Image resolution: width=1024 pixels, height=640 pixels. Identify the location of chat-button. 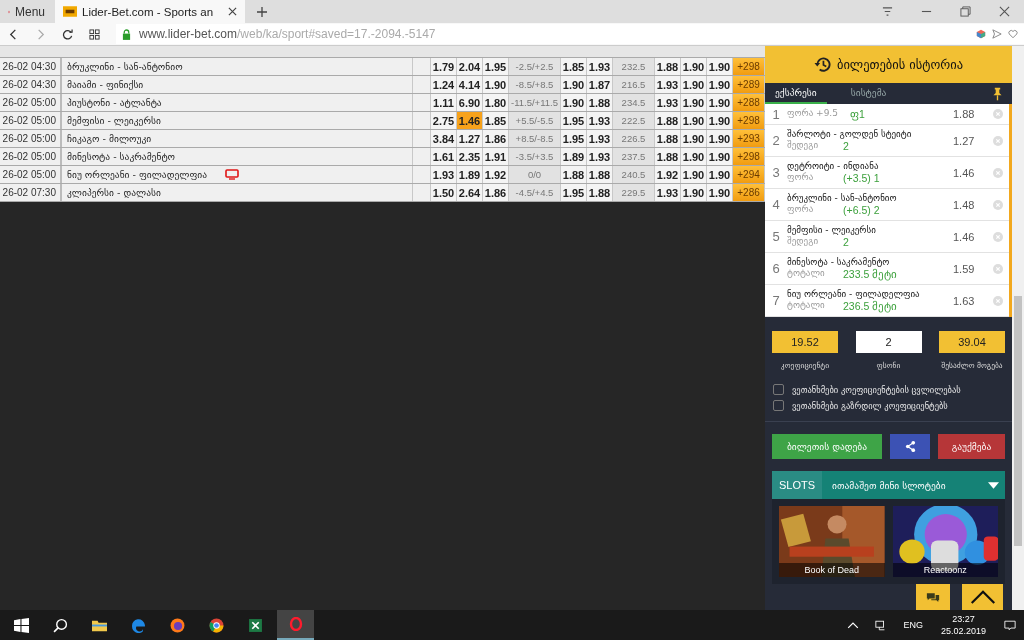
(933, 597).